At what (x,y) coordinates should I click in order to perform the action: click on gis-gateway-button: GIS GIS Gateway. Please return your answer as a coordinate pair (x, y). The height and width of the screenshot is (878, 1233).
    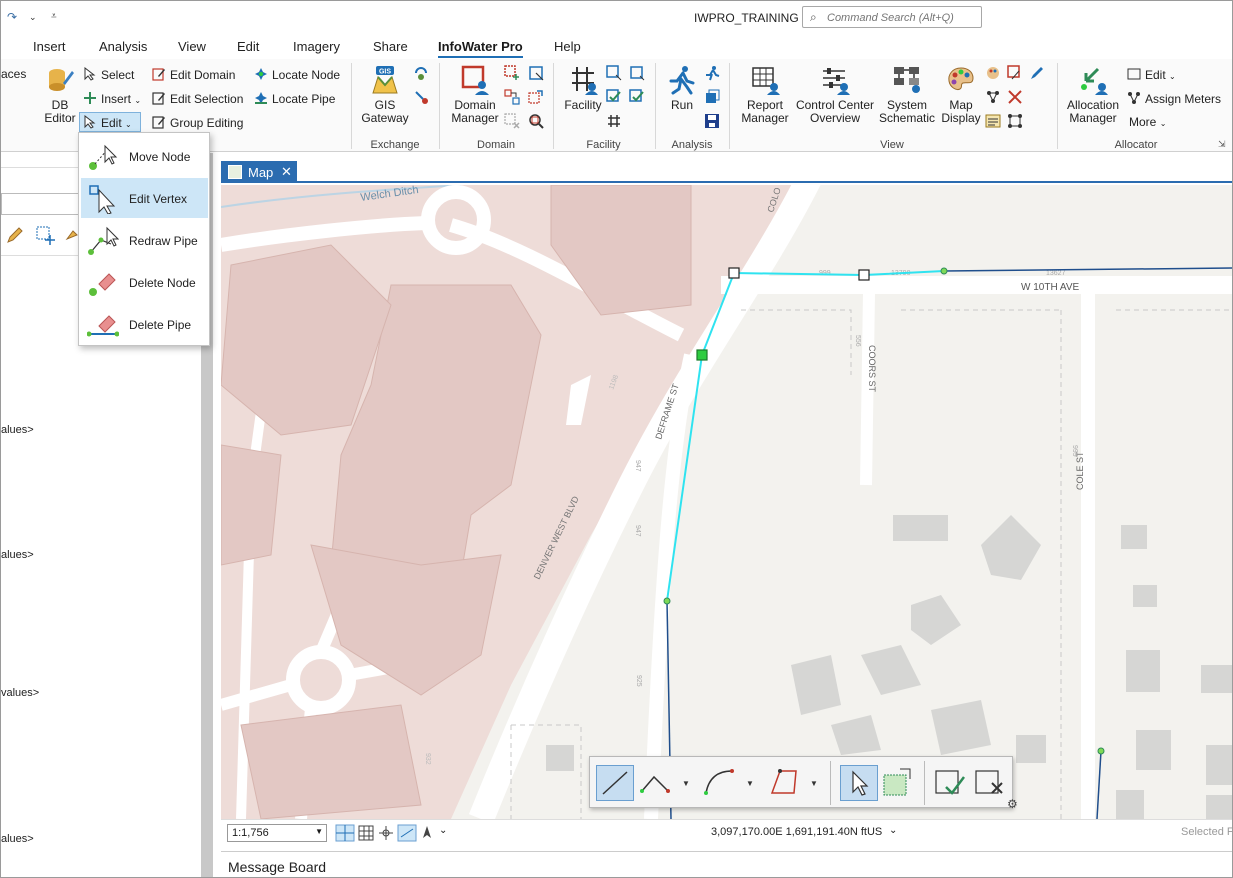
    Looking at the image, I should click on (385, 95).